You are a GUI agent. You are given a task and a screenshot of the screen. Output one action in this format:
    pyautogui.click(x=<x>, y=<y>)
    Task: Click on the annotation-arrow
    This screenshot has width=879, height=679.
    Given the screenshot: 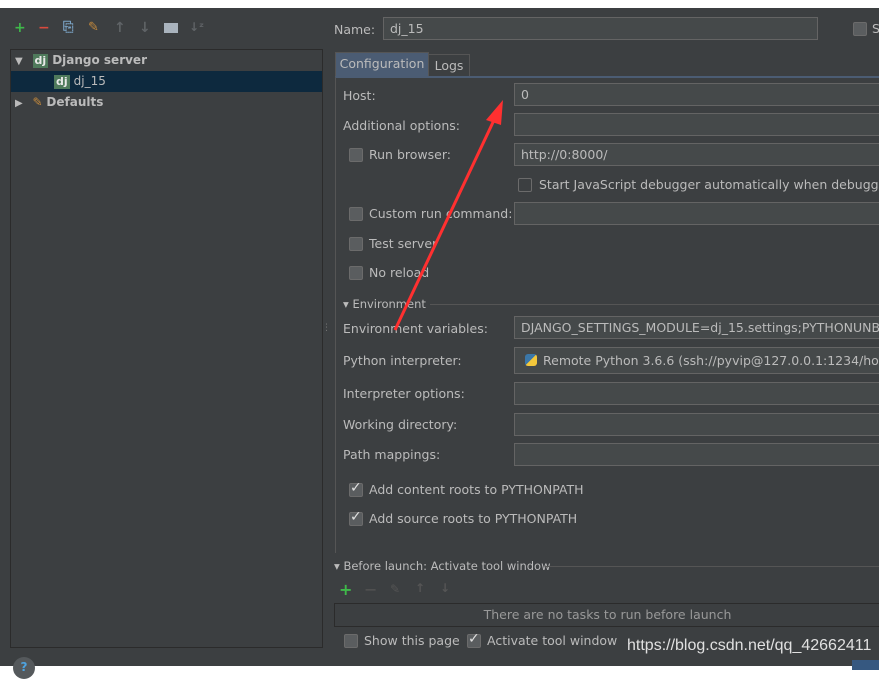 What is the action you would take?
    pyautogui.click(x=448, y=215)
    